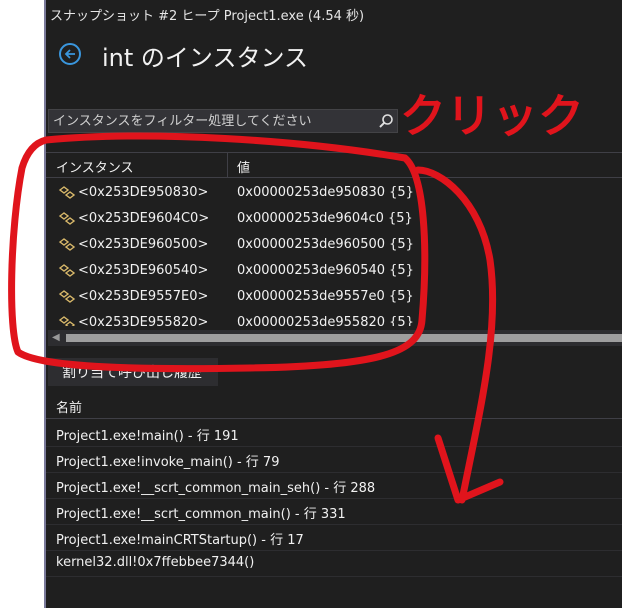 This screenshot has width=622, height=608. Describe the element at coordinates (143, 320) in the screenshot. I see `instance-cell: <0x253DE955820>` at that location.